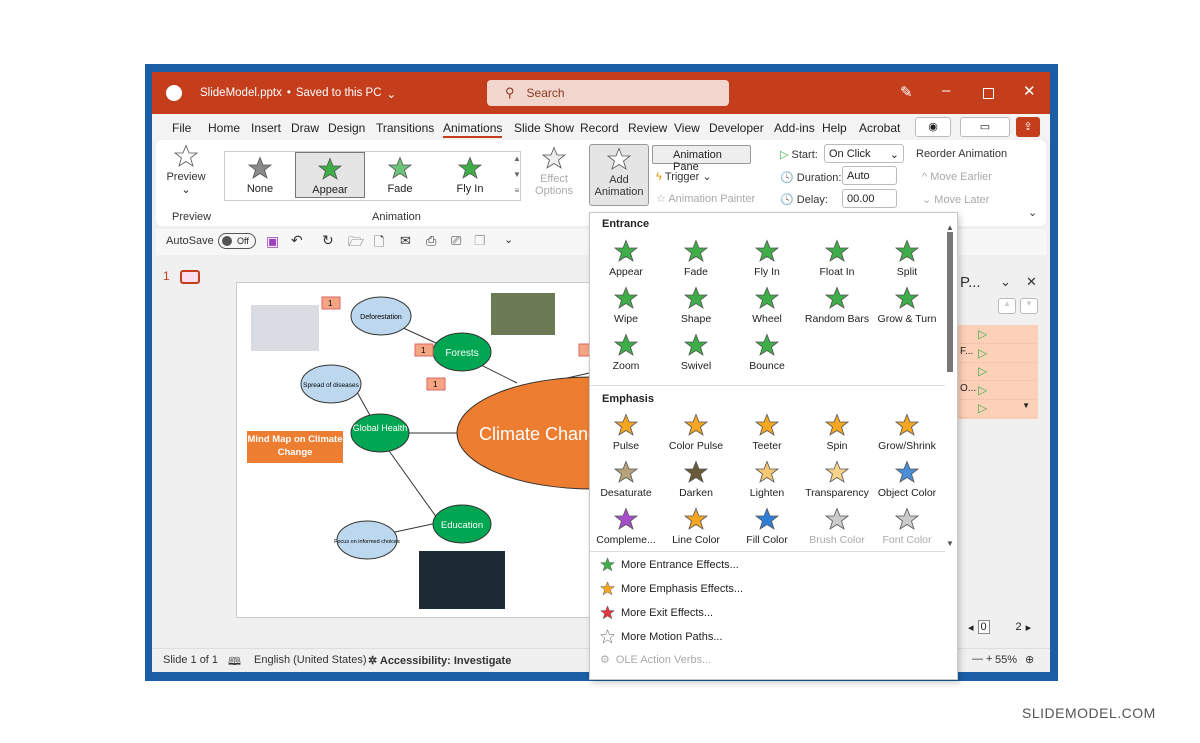 This screenshot has width=1200, height=743. Describe the element at coordinates (305, 128) in the screenshot. I see `tab-draw: Draw` at that location.